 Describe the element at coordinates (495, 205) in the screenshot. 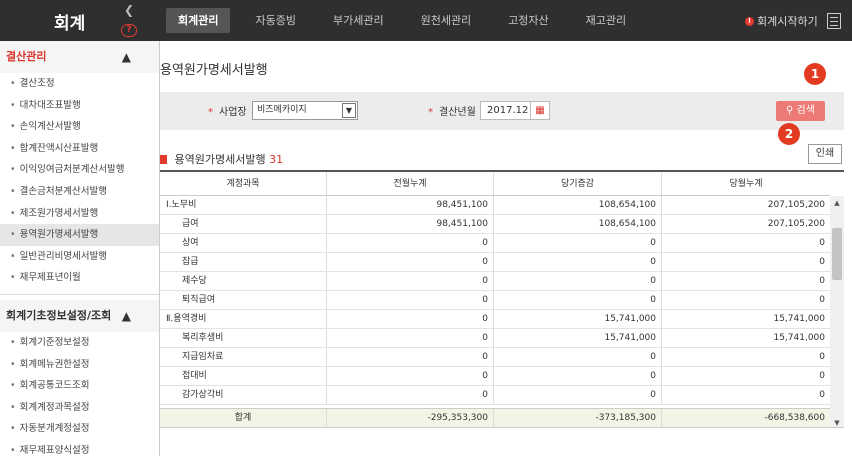

I see `table-row: Ⅰ.노무비 98,451,100 108,654,100 207,105,200` at that location.